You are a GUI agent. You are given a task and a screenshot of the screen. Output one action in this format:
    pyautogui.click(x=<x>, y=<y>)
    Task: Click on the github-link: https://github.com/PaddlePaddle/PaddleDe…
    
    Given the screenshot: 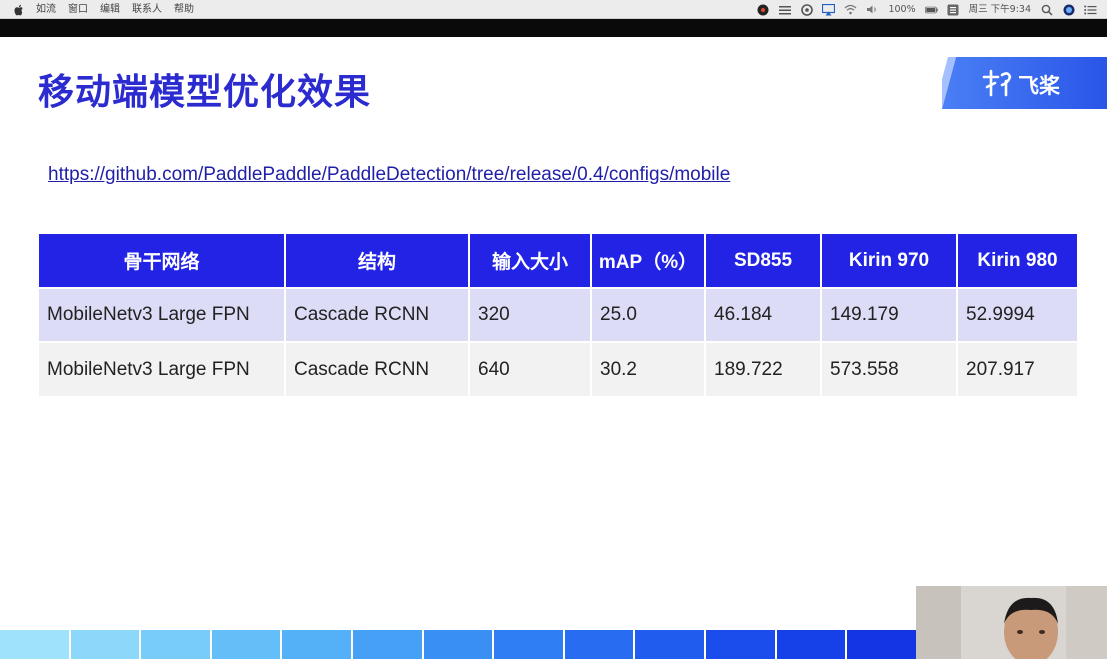 What is the action you would take?
    pyautogui.click(x=389, y=175)
    